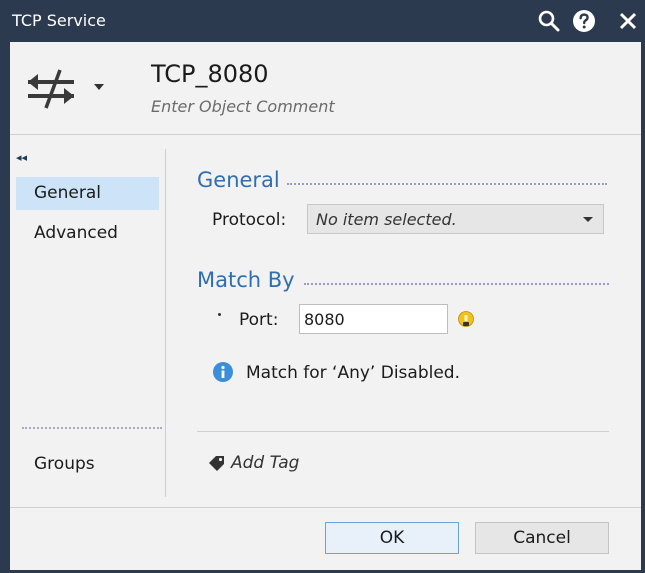 Image resolution: width=645 pixels, height=573 pixels. I want to click on close-icon, so click(628, 21).